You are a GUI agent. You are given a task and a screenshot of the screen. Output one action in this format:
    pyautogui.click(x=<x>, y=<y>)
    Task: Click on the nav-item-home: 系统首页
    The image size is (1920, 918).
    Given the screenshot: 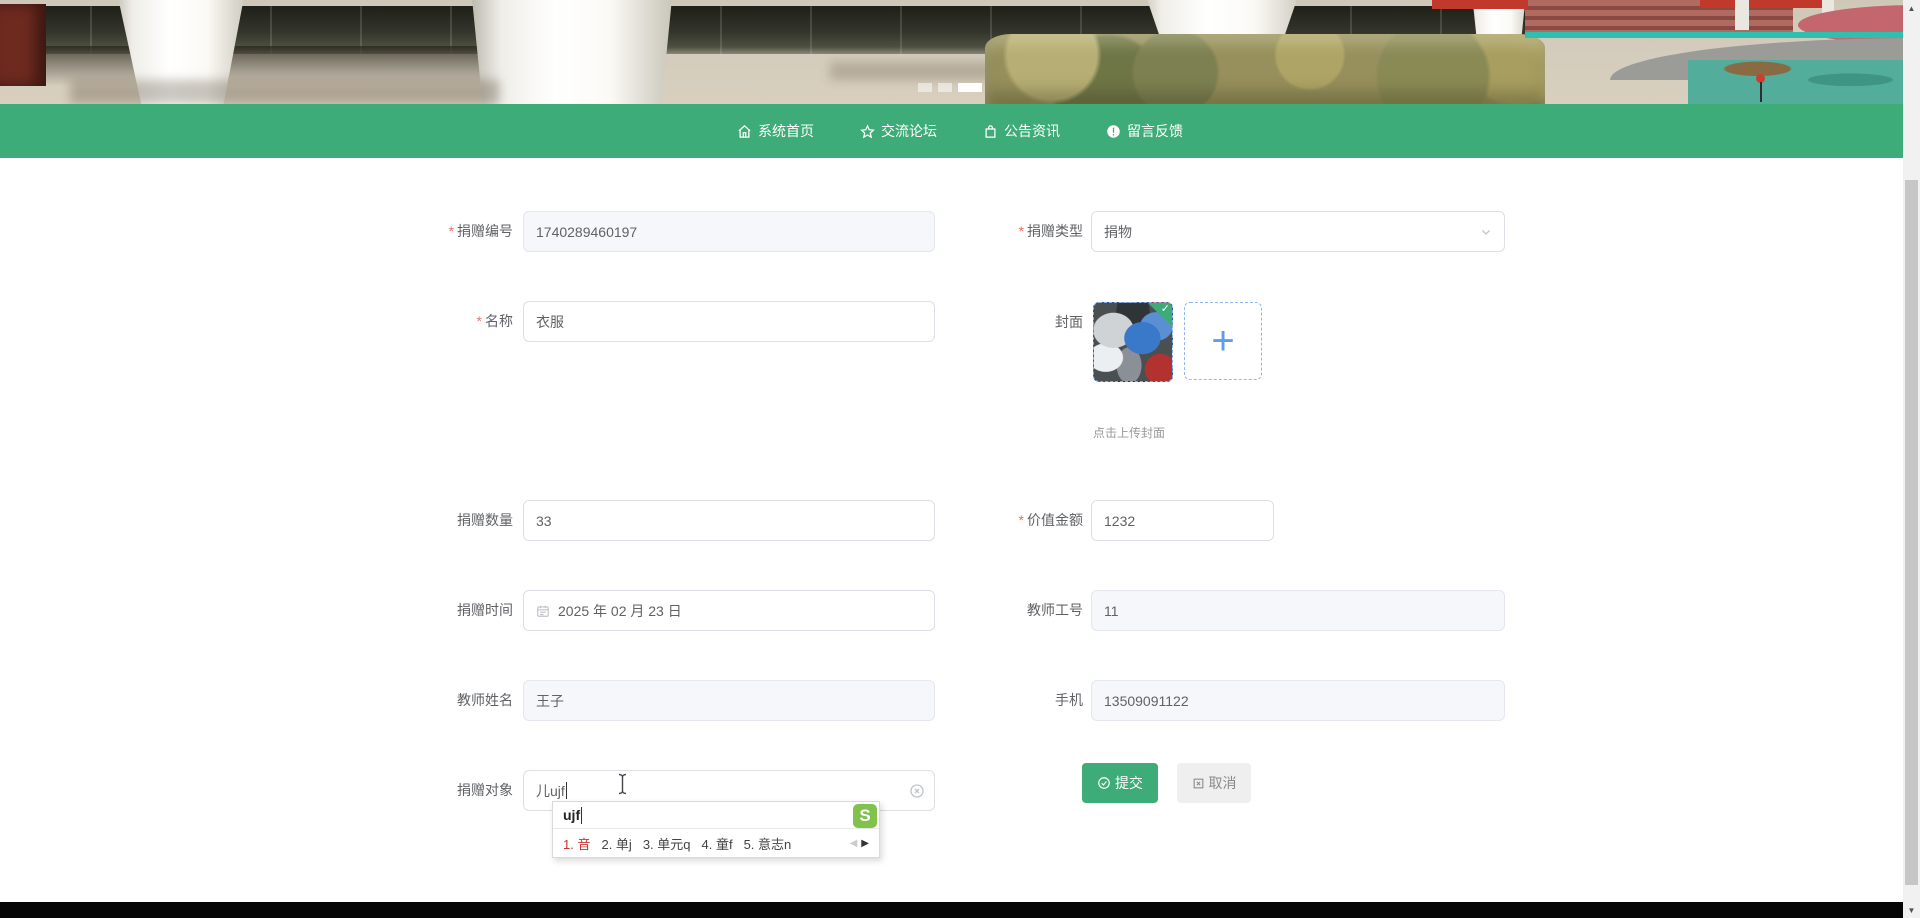 What is the action you would take?
    pyautogui.click(x=775, y=131)
    